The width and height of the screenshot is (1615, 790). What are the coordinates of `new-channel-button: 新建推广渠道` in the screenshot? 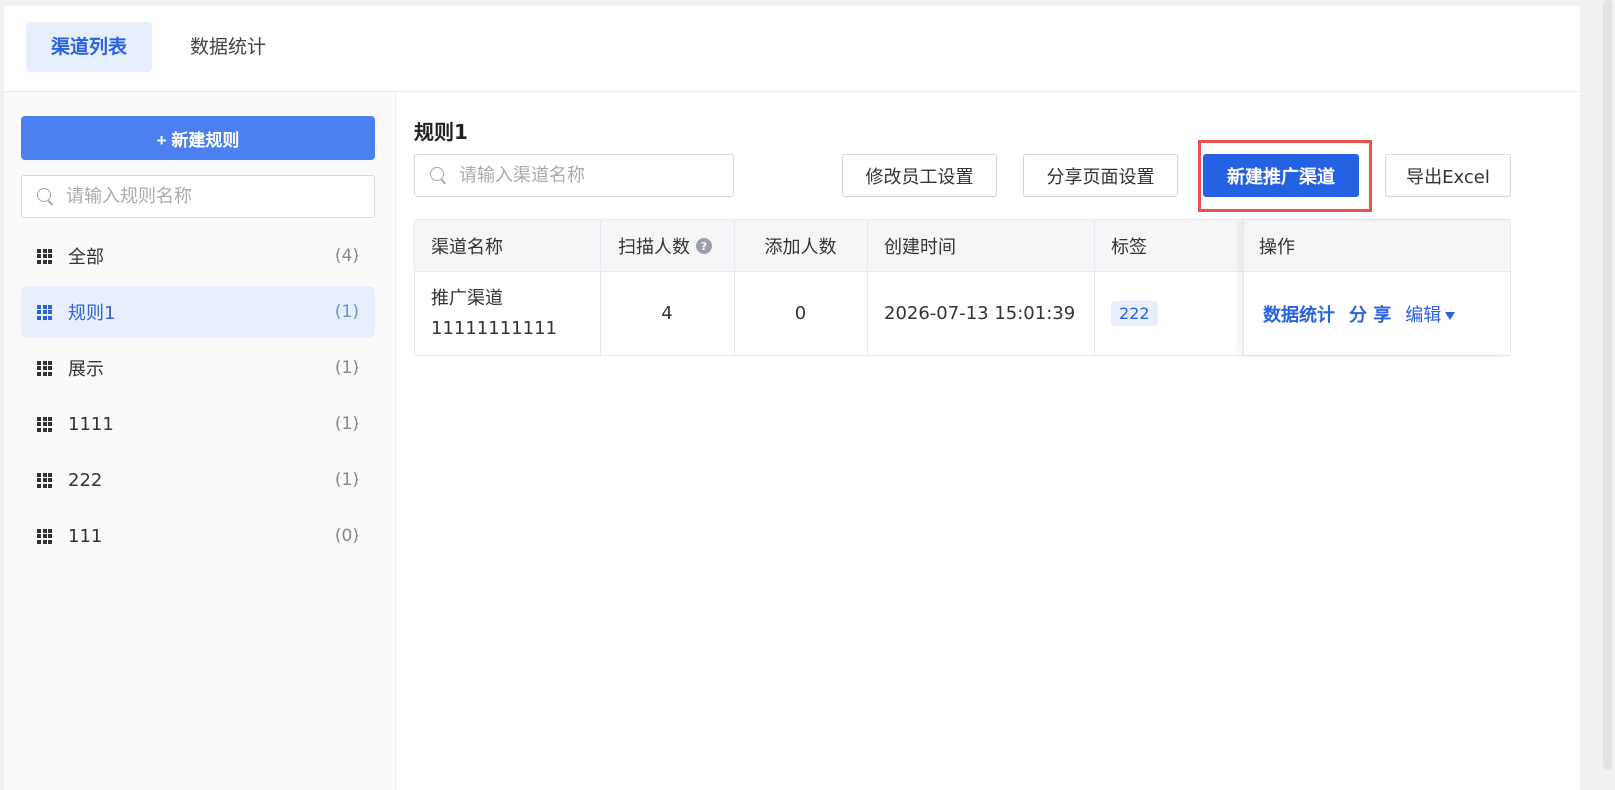 It's located at (1281, 175).